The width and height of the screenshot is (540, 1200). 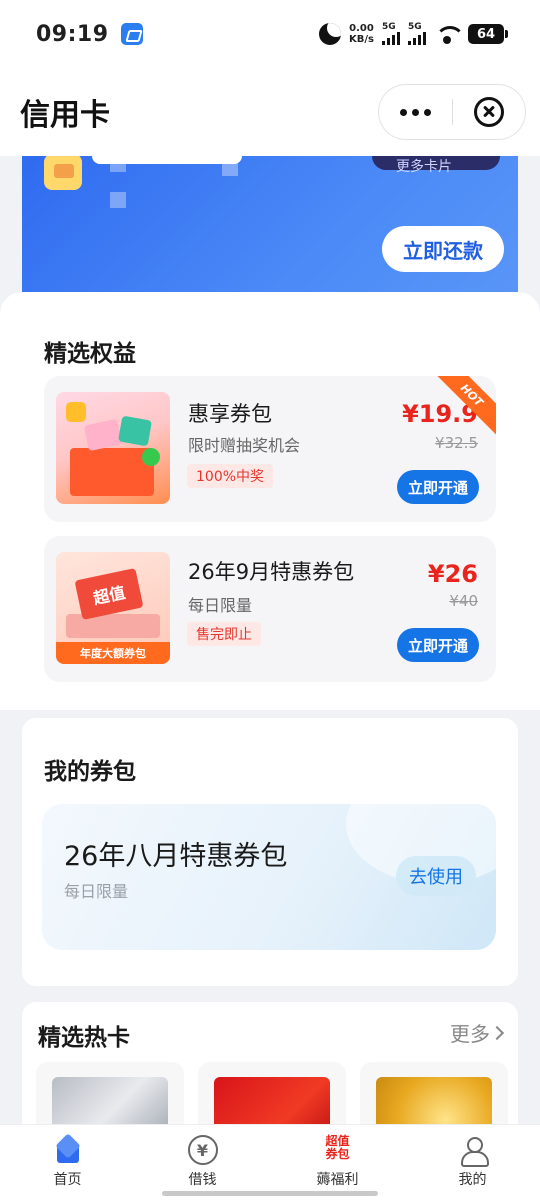 I want to click on status-icons: 0.00 KB/s 5G 5G 64, so click(x=413, y=34).